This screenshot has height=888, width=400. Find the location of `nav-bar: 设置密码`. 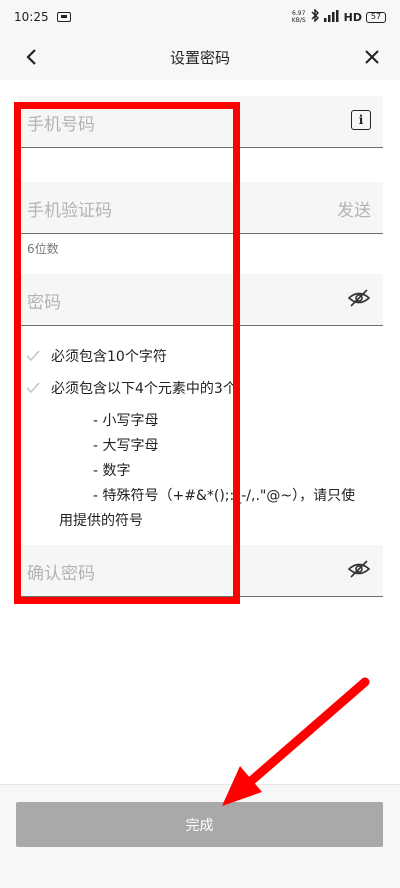

nav-bar: 设置密码 is located at coordinates (200, 57).